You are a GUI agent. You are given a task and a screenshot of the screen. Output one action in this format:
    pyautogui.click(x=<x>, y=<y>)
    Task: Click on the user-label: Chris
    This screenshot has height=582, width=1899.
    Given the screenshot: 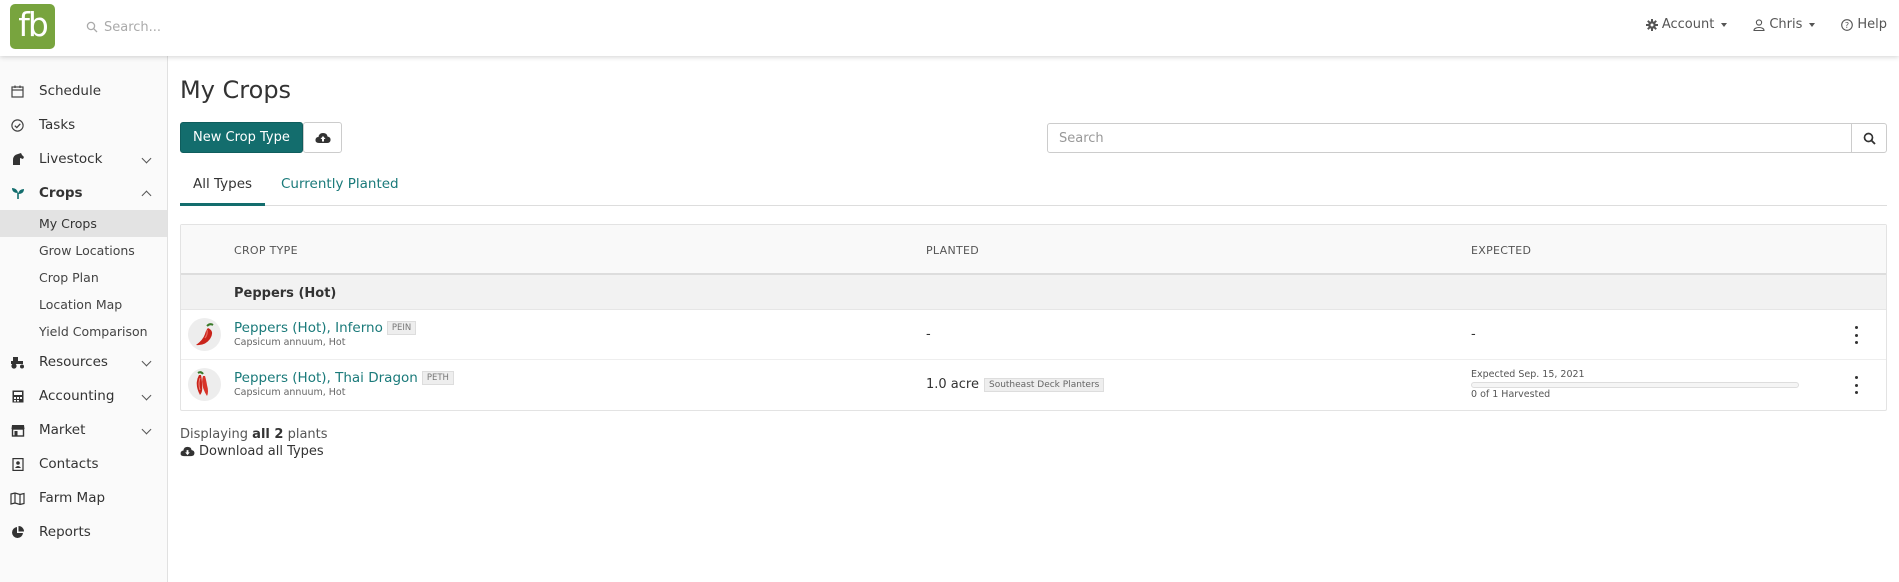 What is the action you would take?
    pyautogui.click(x=1786, y=24)
    